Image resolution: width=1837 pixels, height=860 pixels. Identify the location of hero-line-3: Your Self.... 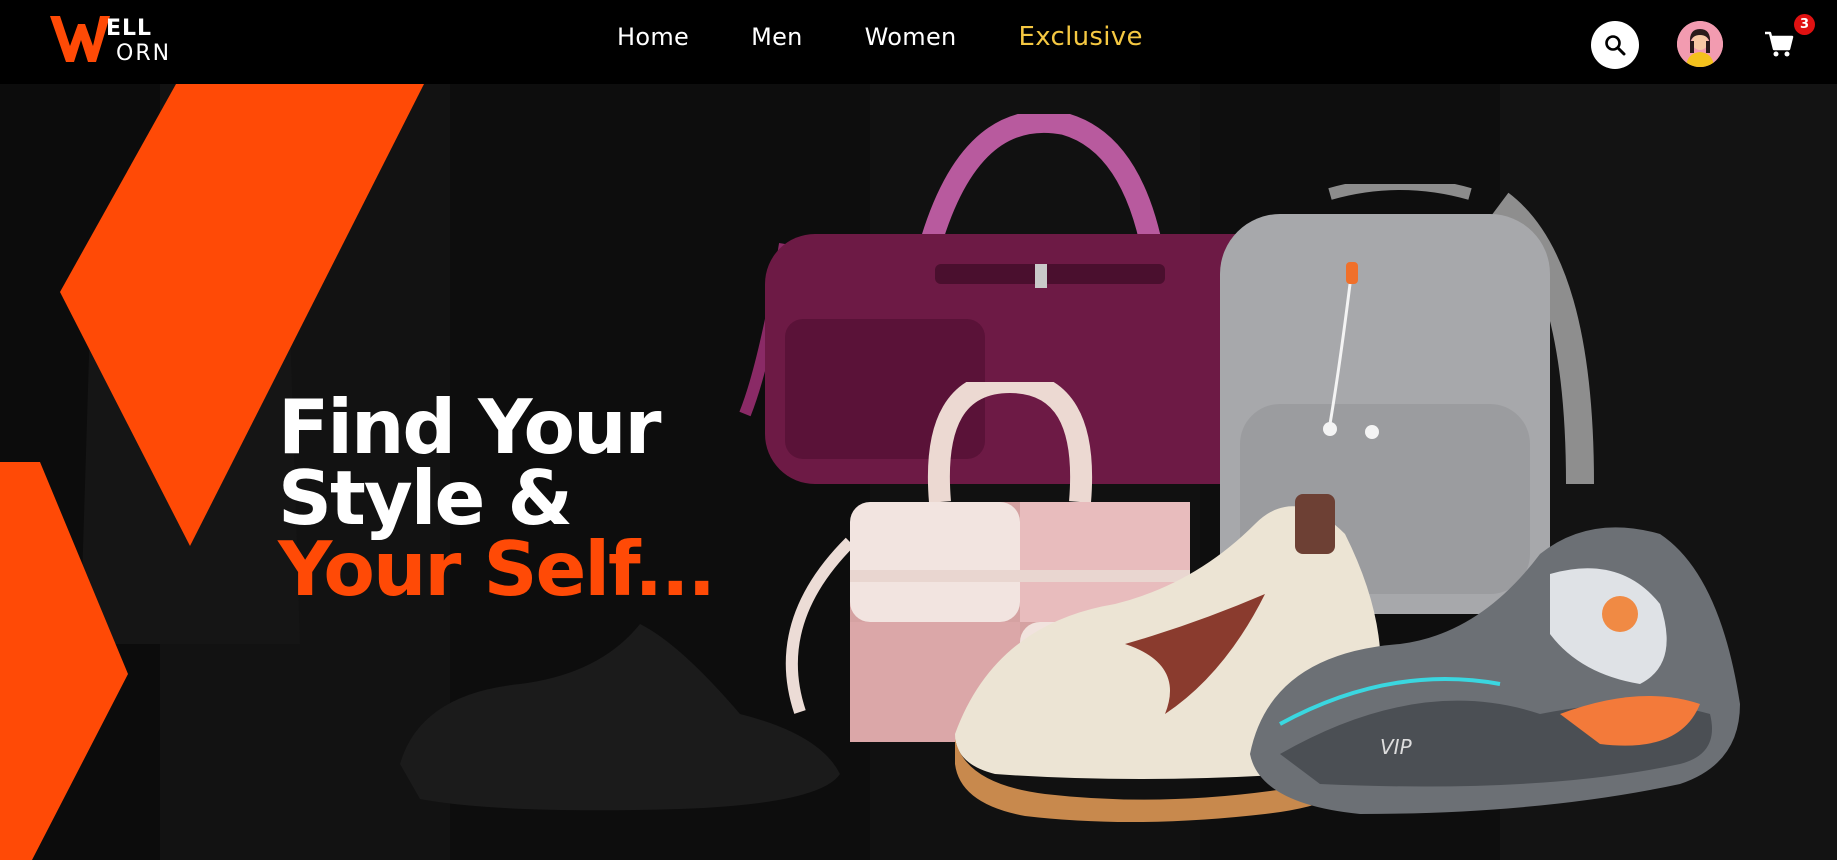
(497, 569).